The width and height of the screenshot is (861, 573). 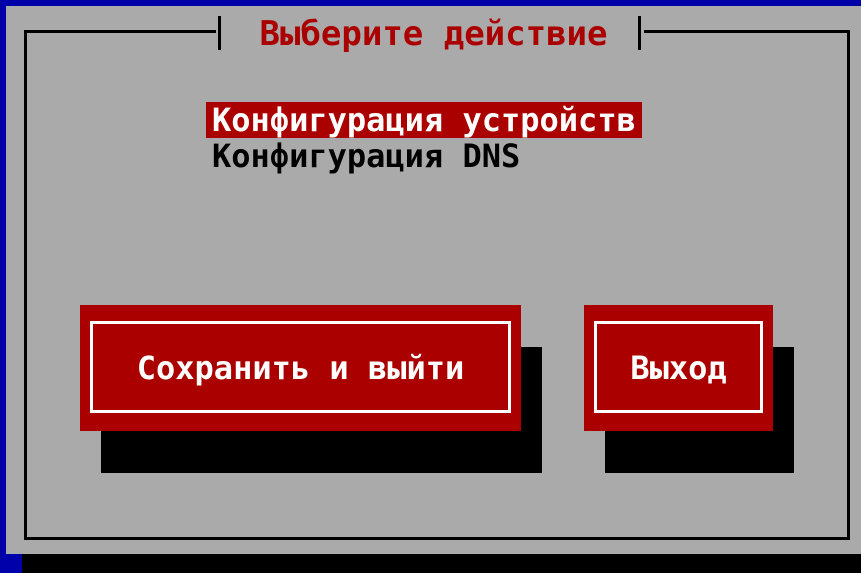 I want to click on title-right-tick, so click(x=639, y=33).